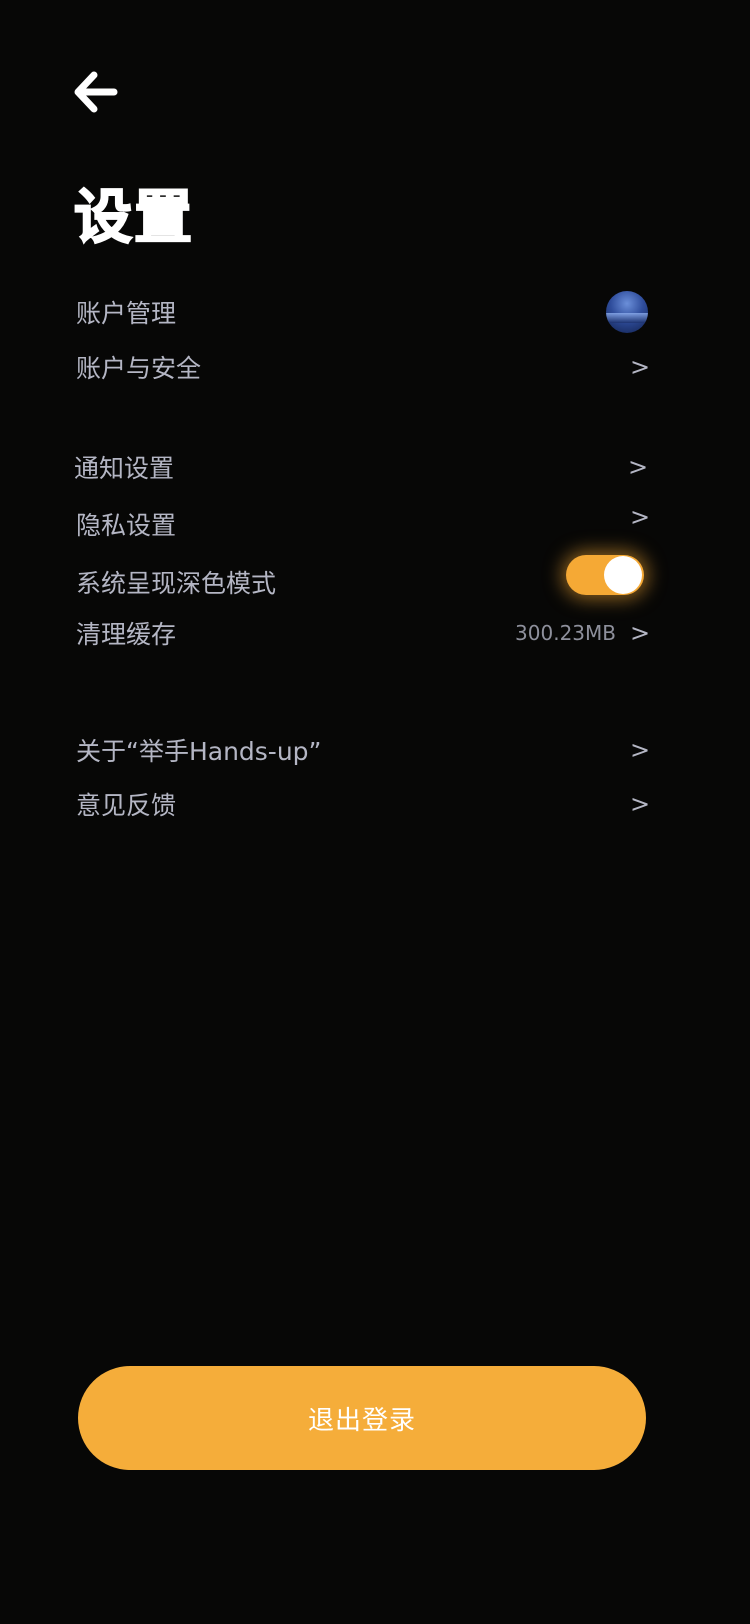  What do you see at coordinates (363, 750) in the screenshot?
I see `about-row: 关于“举手Hands-up” >` at bounding box center [363, 750].